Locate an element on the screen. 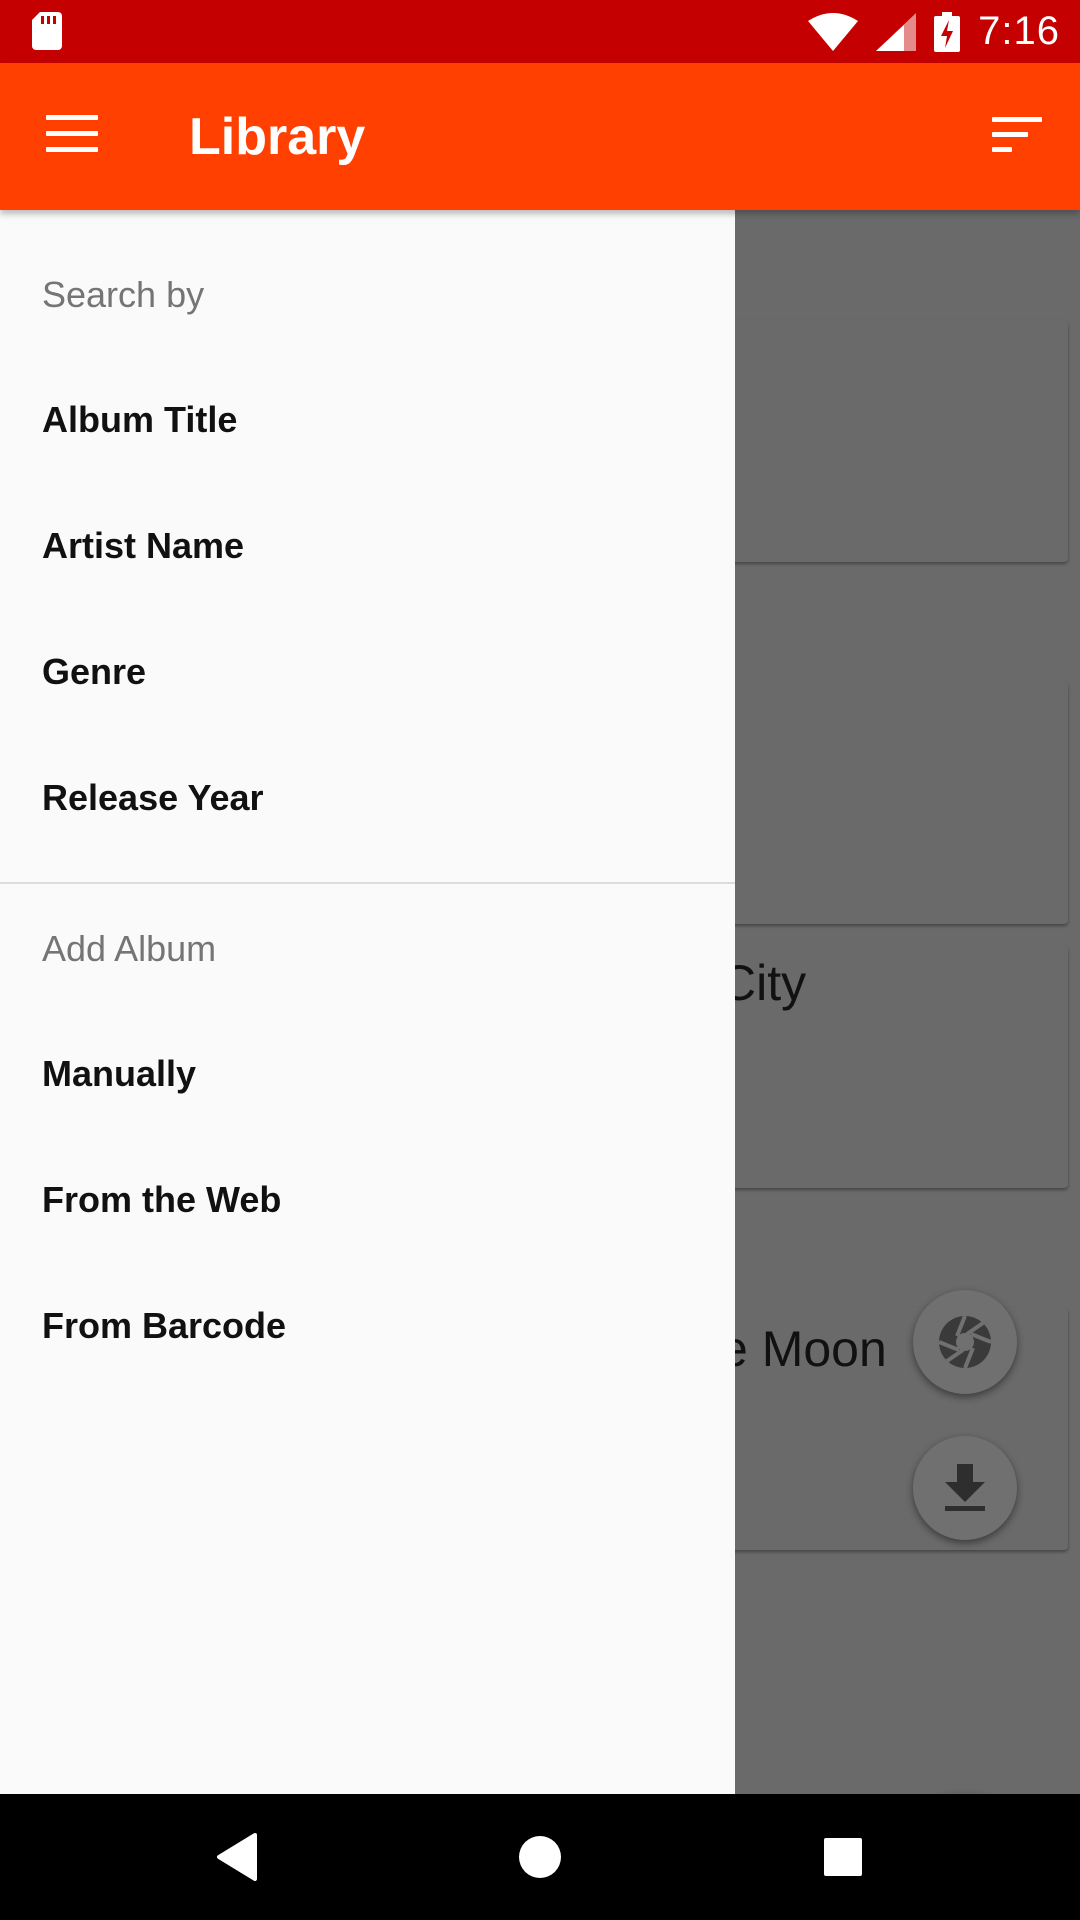 This screenshot has height=1920, width=1080. status-icons: 7:16 is located at coordinates (934, 31).